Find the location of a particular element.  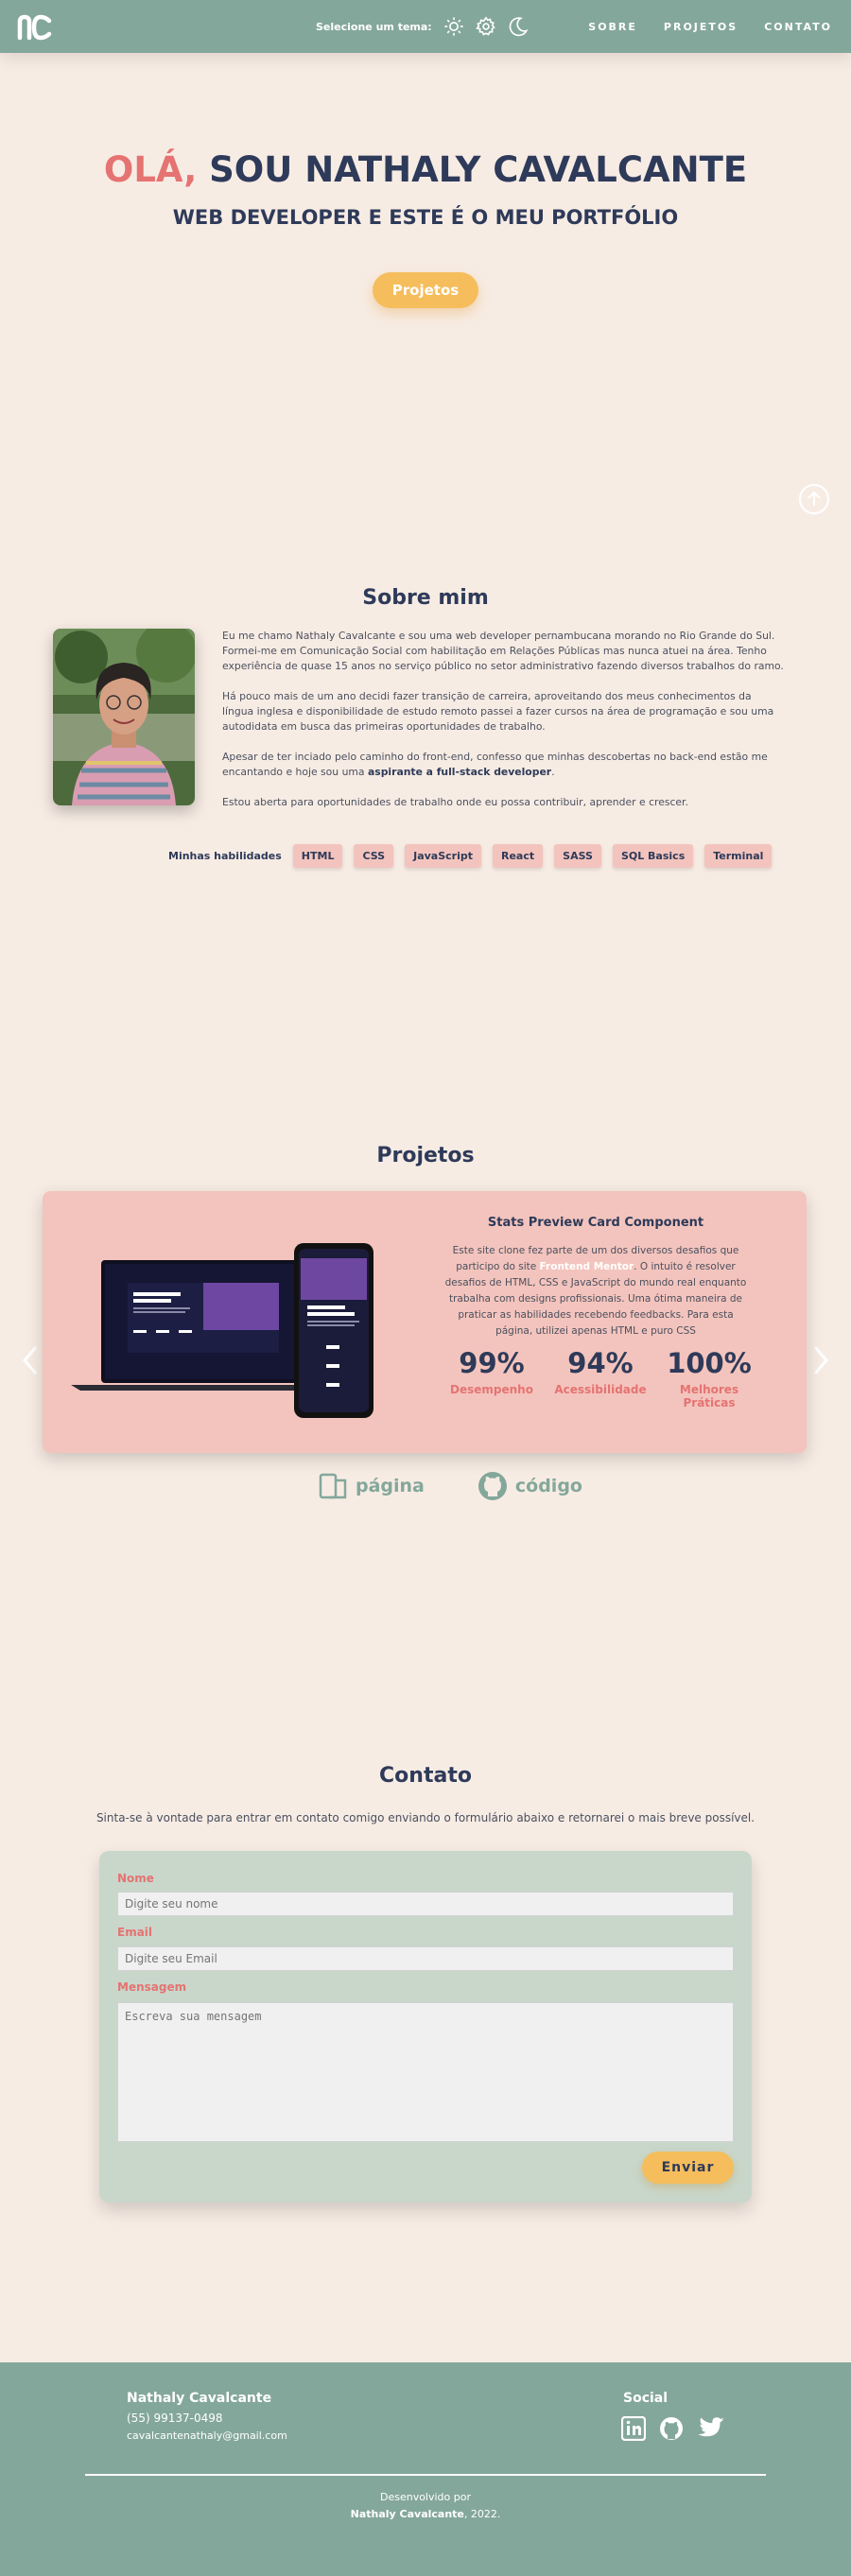

social-icons is located at coordinates (673, 2428).